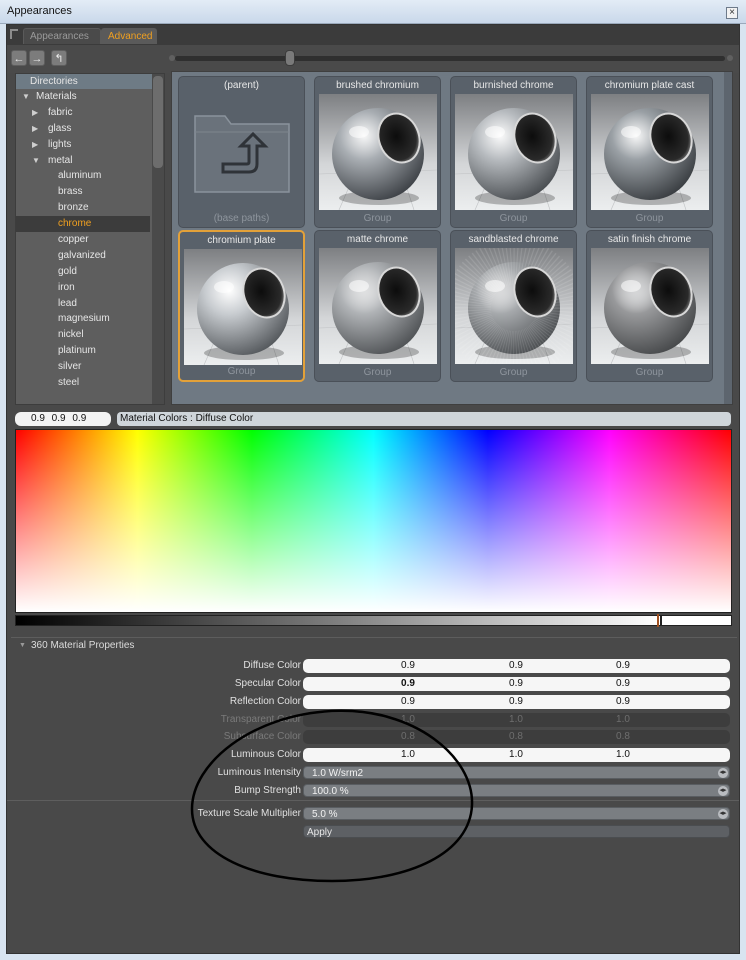  What do you see at coordinates (67, 271) in the screenshot?
I see `directory-item-label: gold` at bounding box center [67, 271].